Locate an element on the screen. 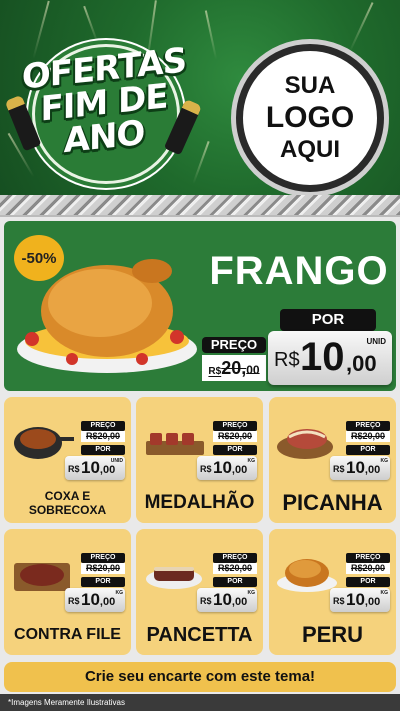  logo-line: AQUI is located at coordinates (310, 149).